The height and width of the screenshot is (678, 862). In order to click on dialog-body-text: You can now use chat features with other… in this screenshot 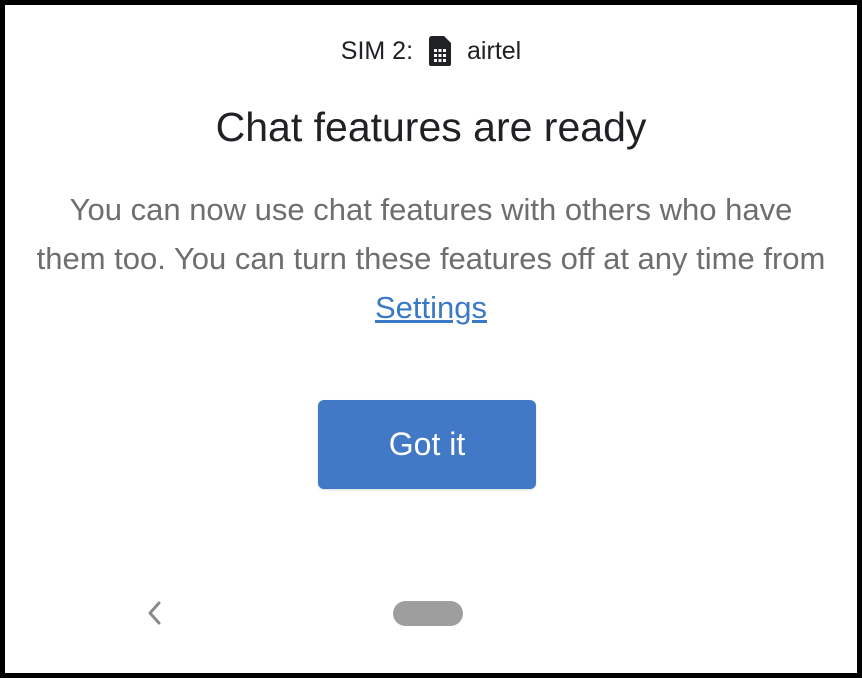, I will do `click(431, 234)`.